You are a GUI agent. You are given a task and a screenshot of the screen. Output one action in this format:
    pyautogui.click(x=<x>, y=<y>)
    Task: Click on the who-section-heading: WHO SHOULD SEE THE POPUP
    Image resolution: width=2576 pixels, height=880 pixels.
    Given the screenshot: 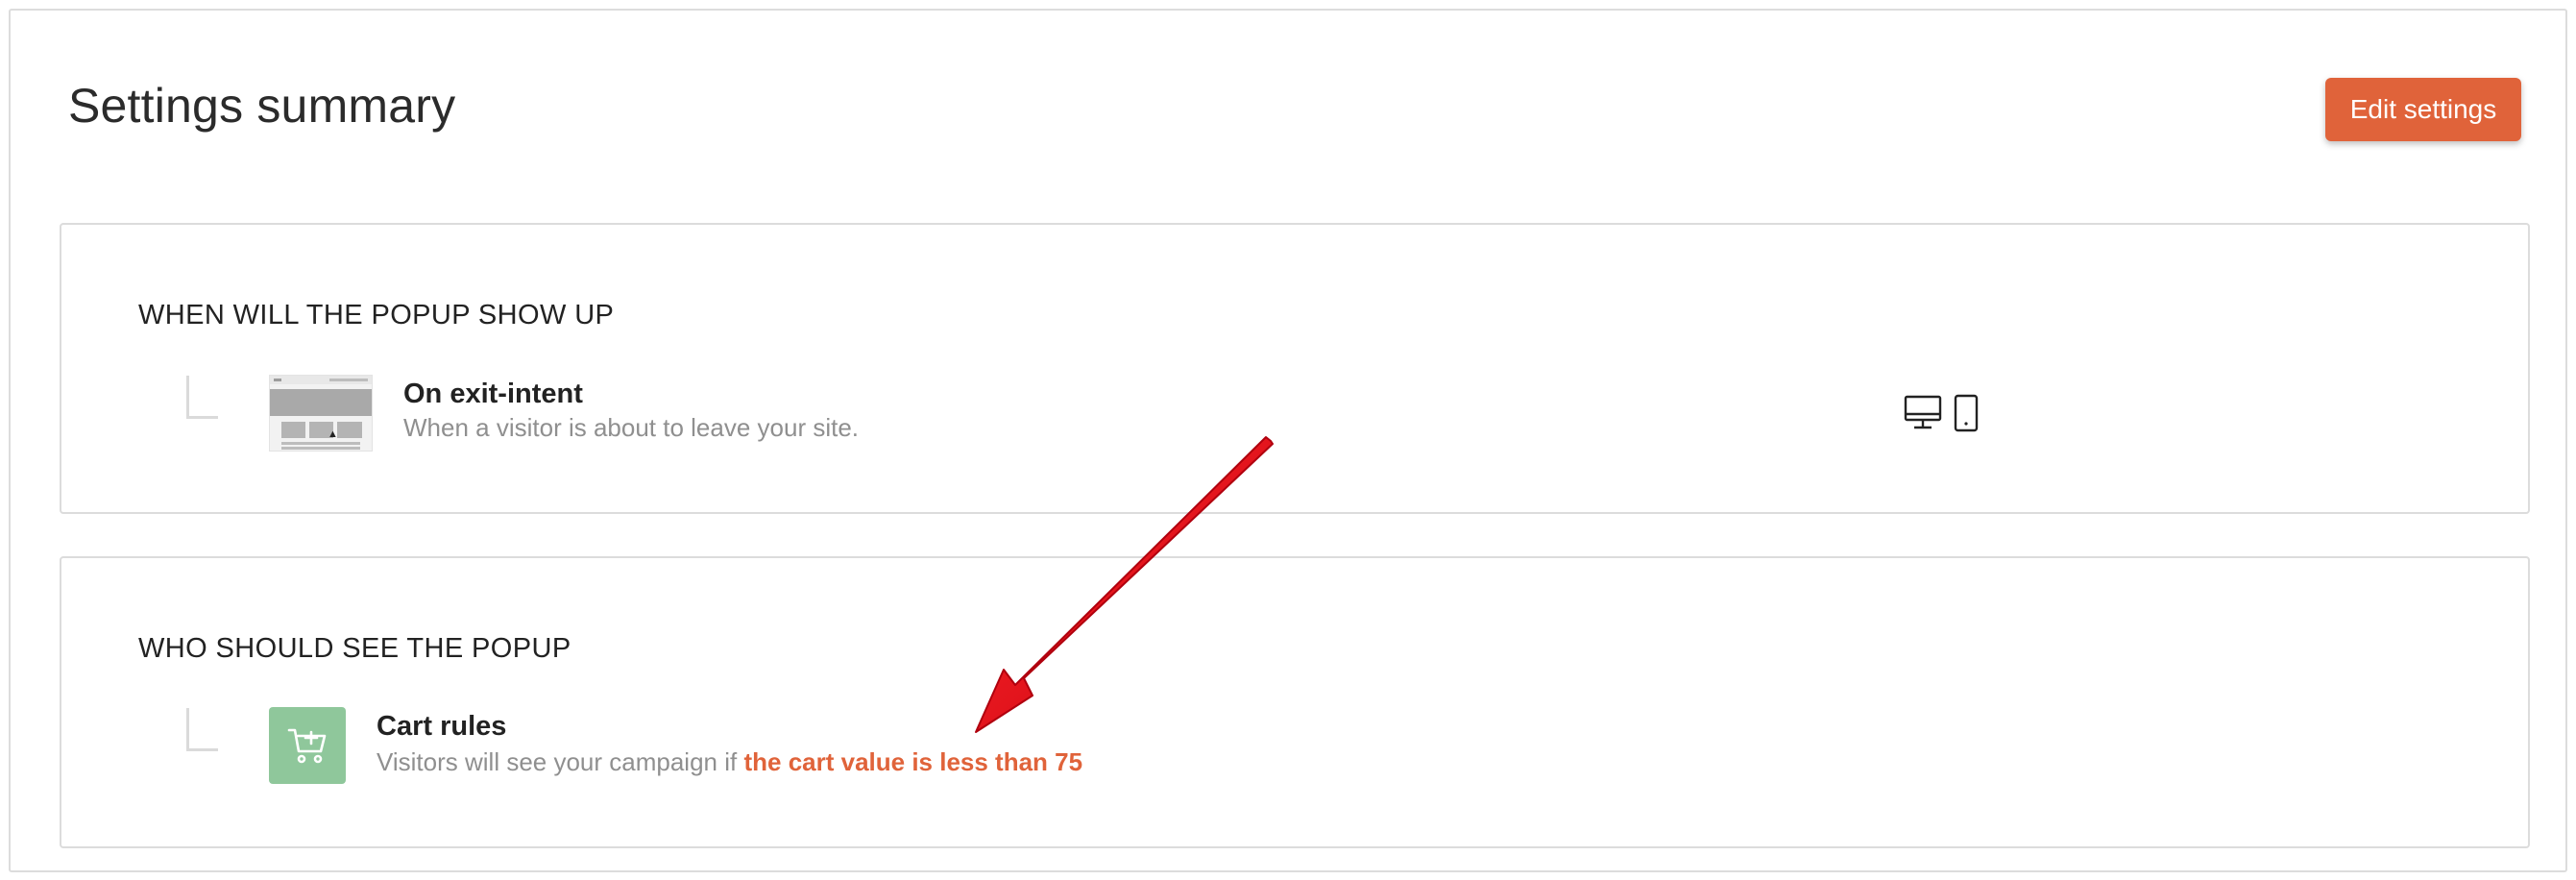 What is the action you would take?
    pyautogui.click(x=354, y=649)
    